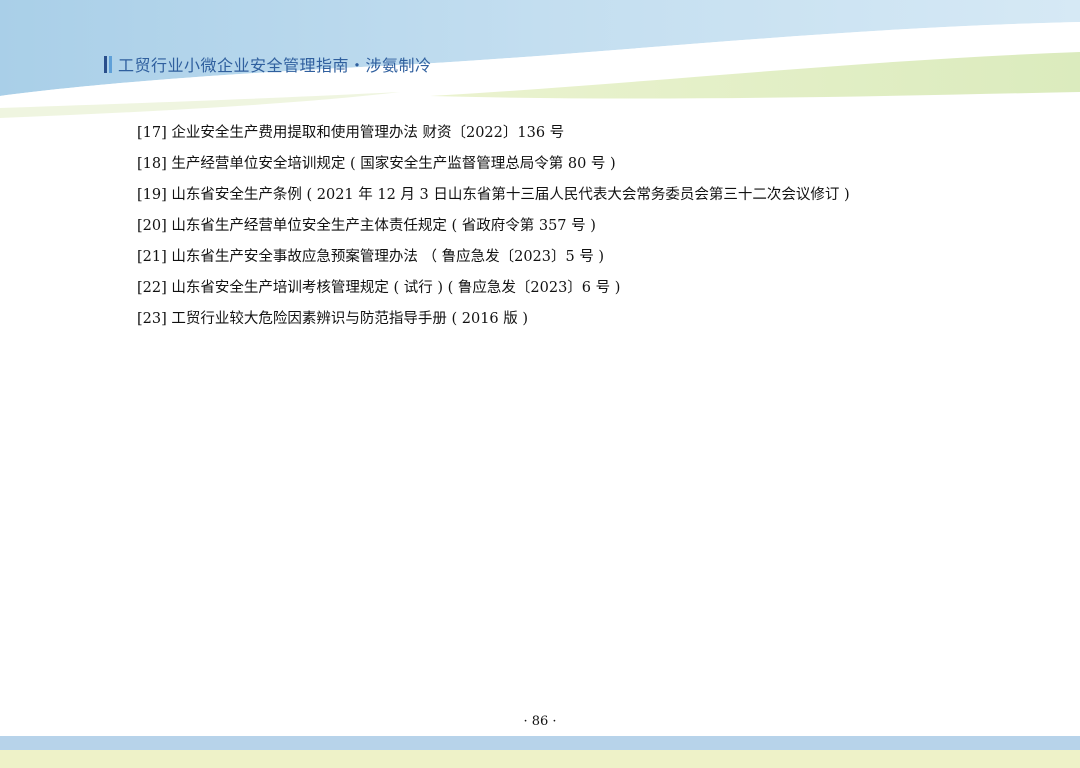 The width and height of the screenshot is (1080, 768). I want to click on reference-item: [17] 企业安全生产费用提取和使用管理办法 财资〔2022〕136 号, so click(351, 133).